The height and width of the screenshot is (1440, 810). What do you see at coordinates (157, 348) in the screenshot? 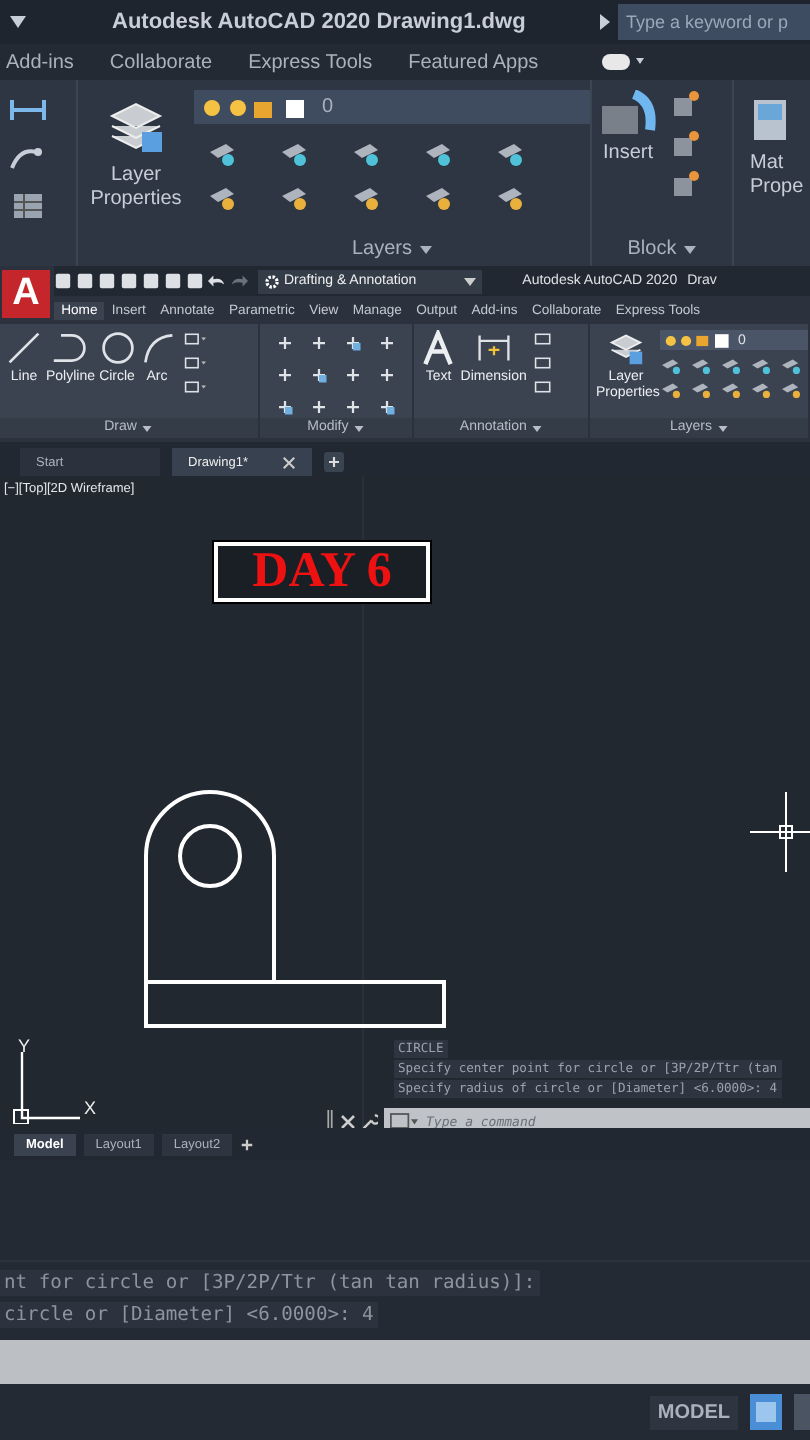
I see `arc-icon` at bounding box center [157, 348].